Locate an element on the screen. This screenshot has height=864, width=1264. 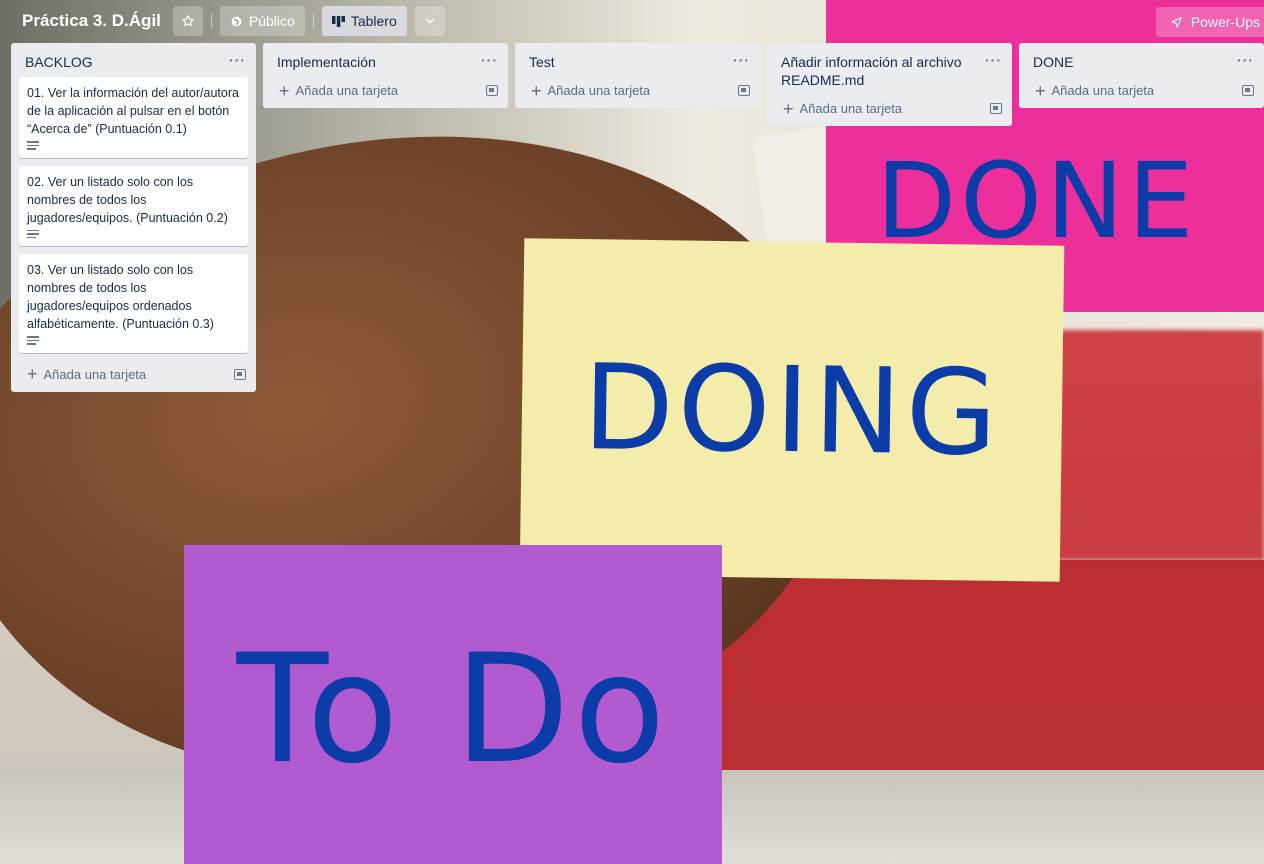
powerups-label: Power-Ups is located at coordinates (1225, 22).